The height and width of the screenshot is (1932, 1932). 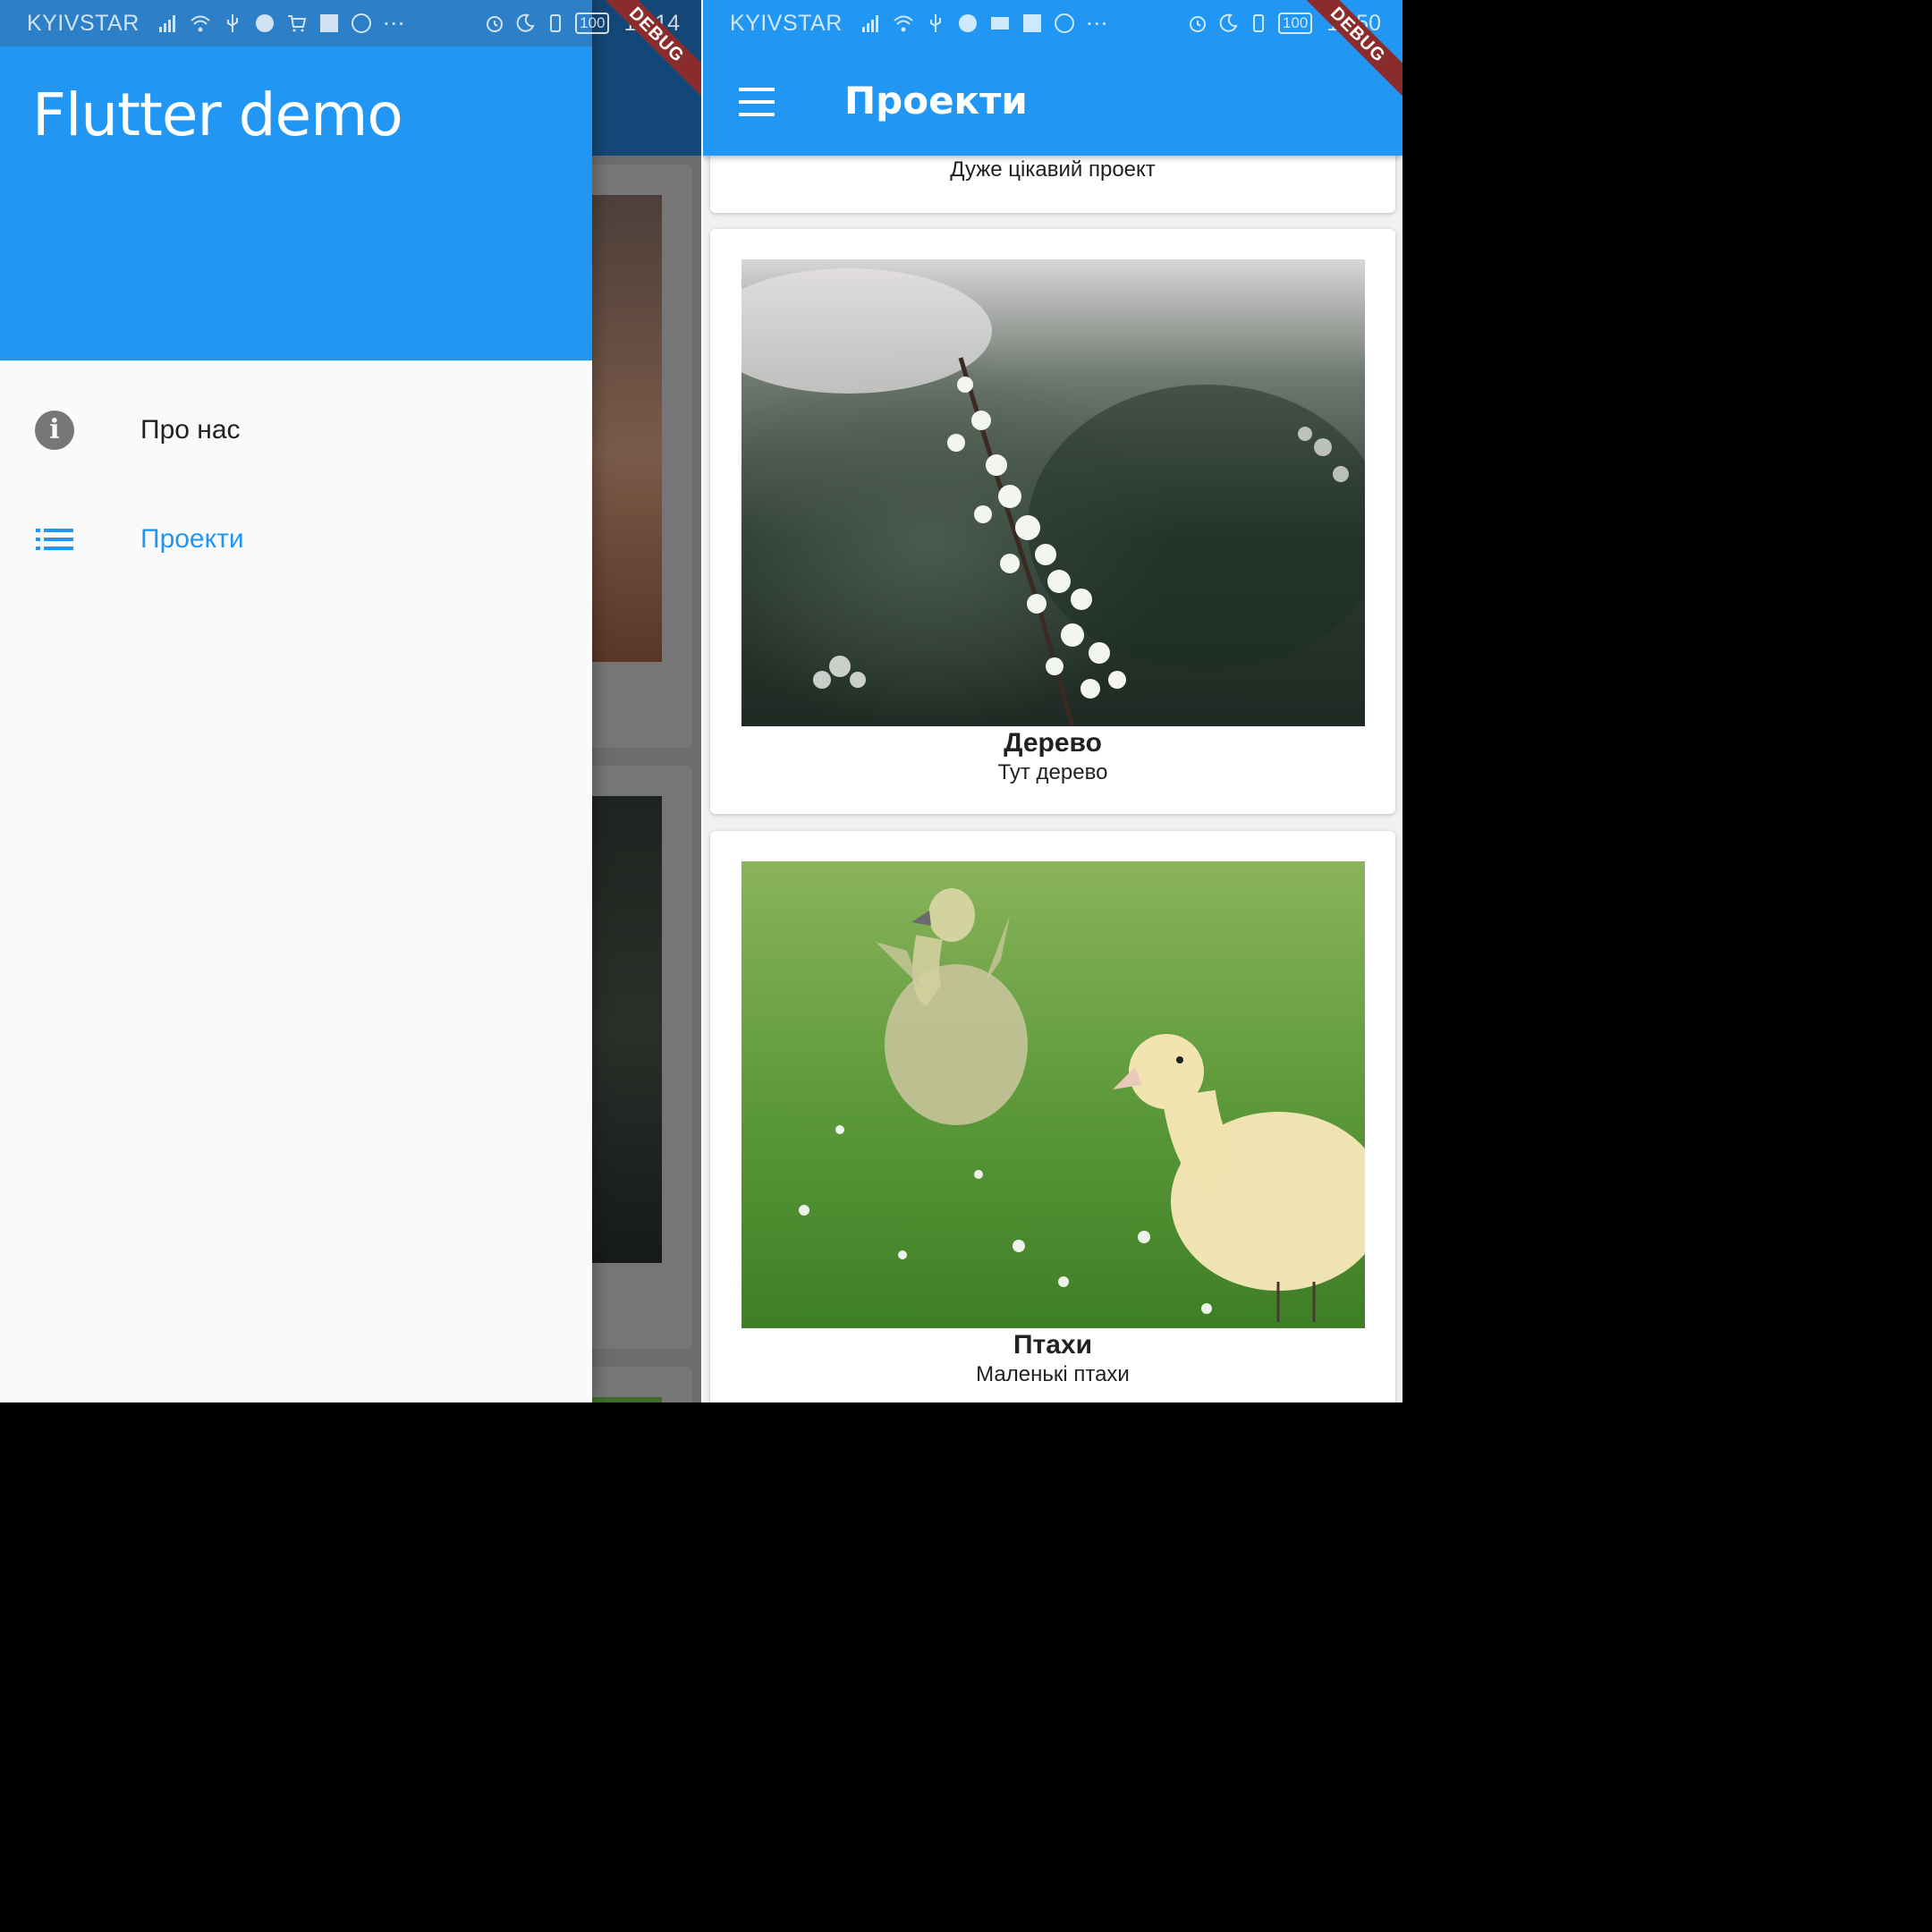 What do you see at coordinates (296, 430) in the screenshot?
I see `drawer-item-about: i Про нас` at bounding box center [296, 430].